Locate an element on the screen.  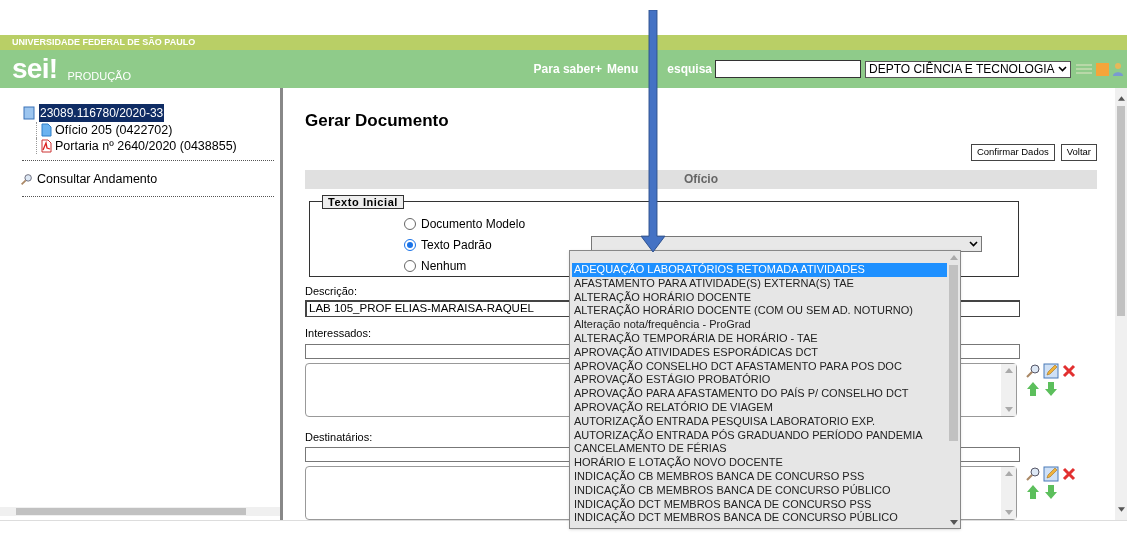
page-title: Gerar Documento is located at coordinates (377, 121).